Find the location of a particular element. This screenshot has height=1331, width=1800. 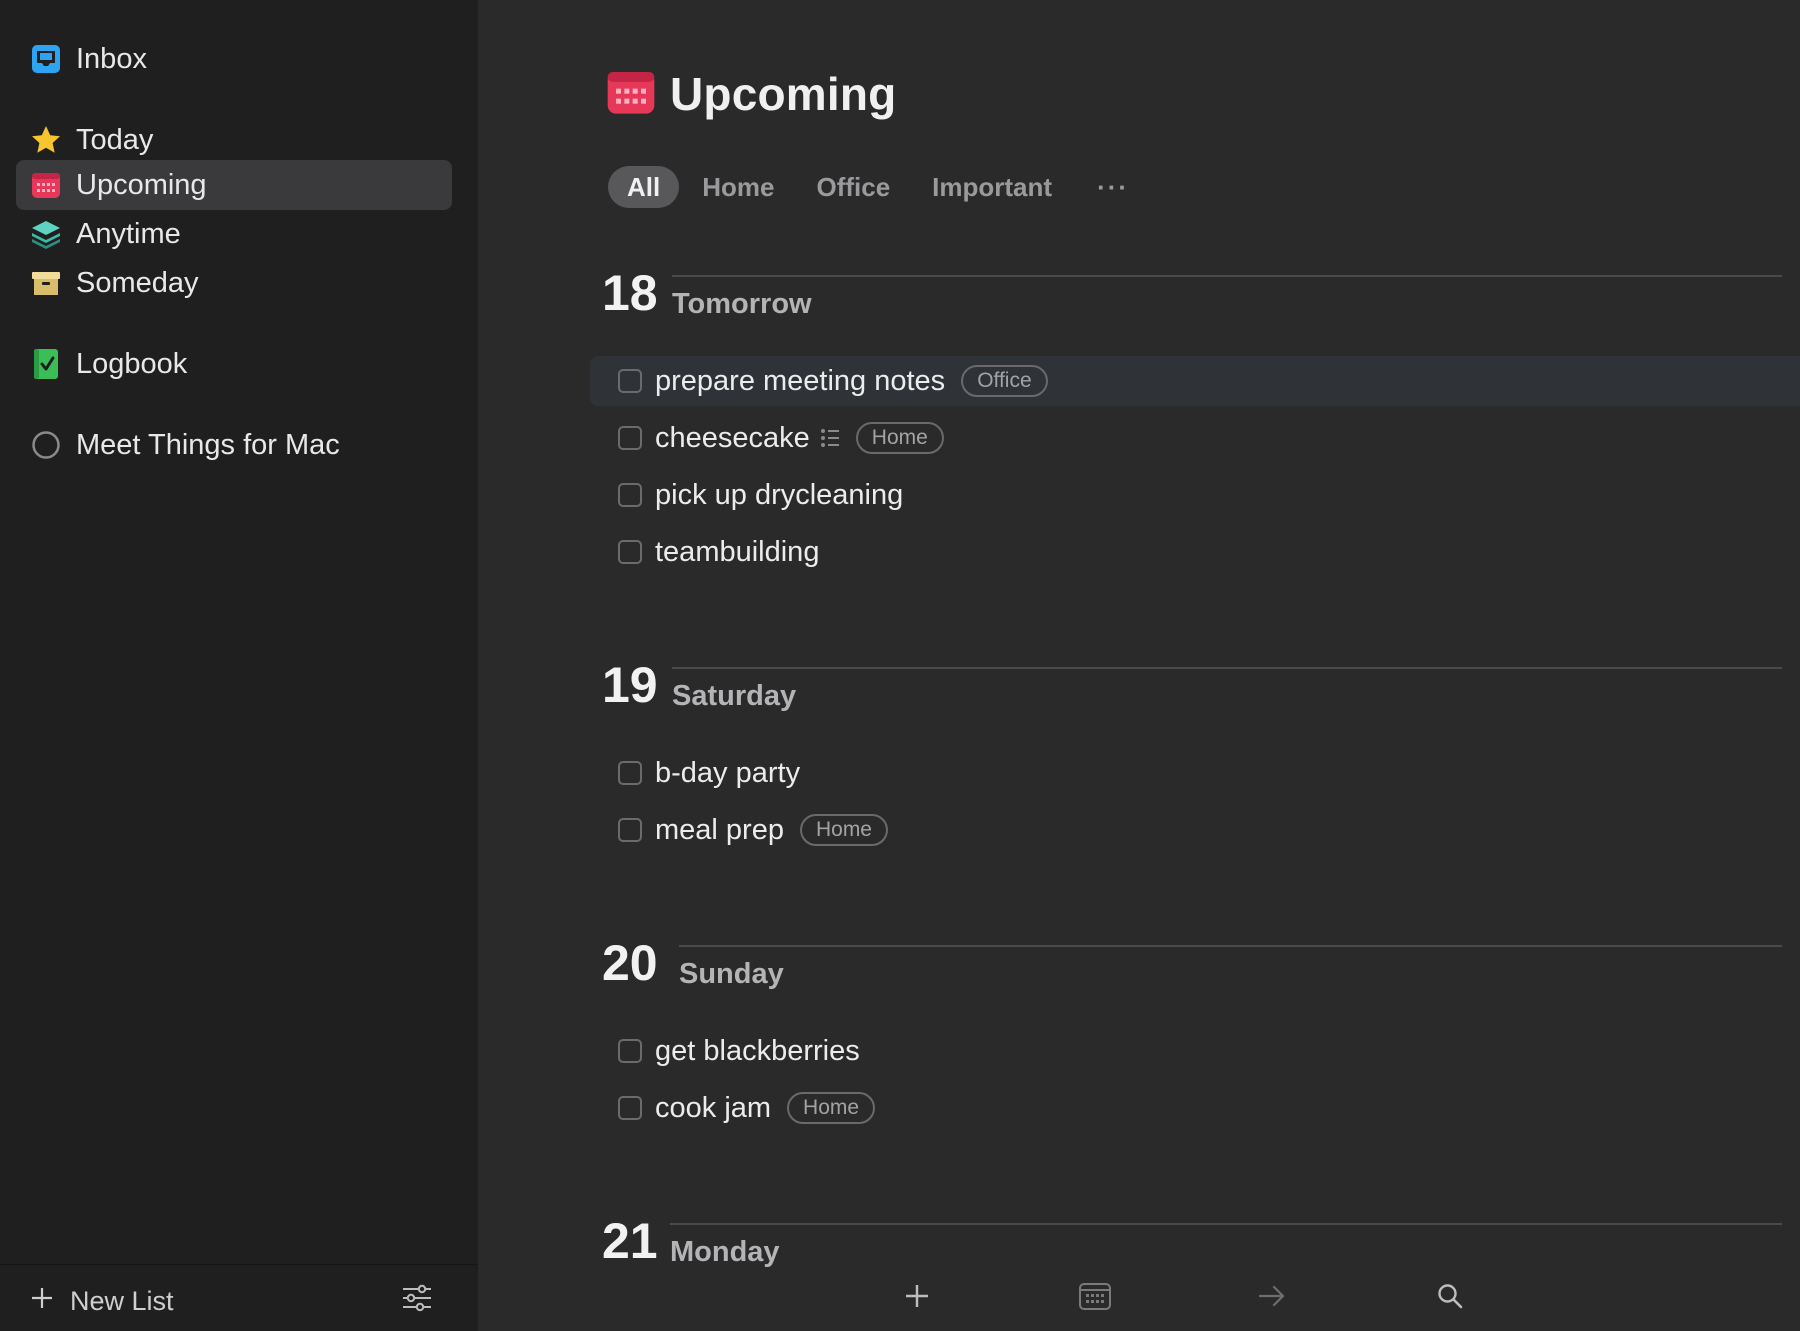

move-button is located at coordinates (1272, 1298).